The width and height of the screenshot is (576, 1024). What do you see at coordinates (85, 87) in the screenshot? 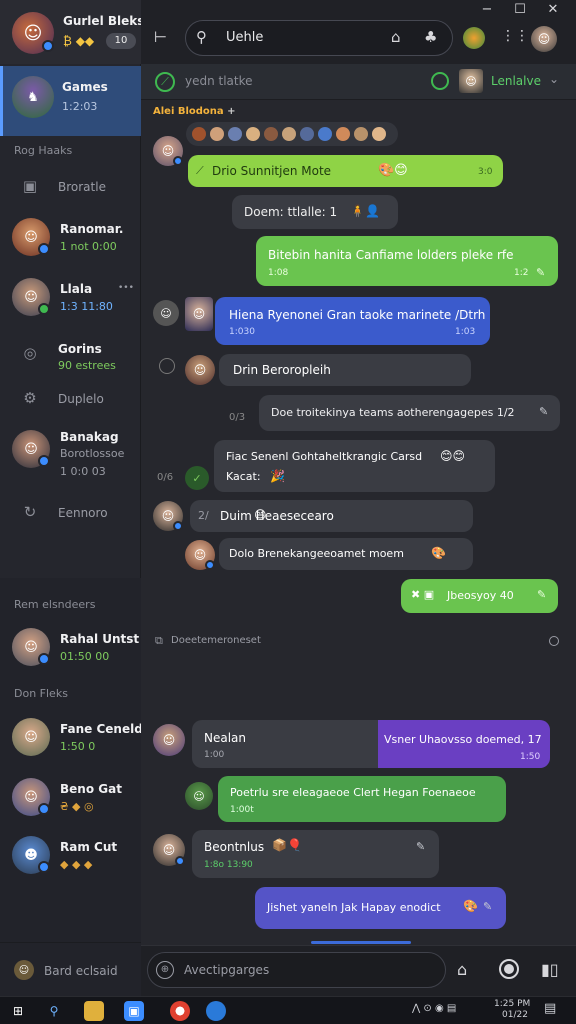
I see `sidebar-item-label: Games` at bounding box center [85, 87].